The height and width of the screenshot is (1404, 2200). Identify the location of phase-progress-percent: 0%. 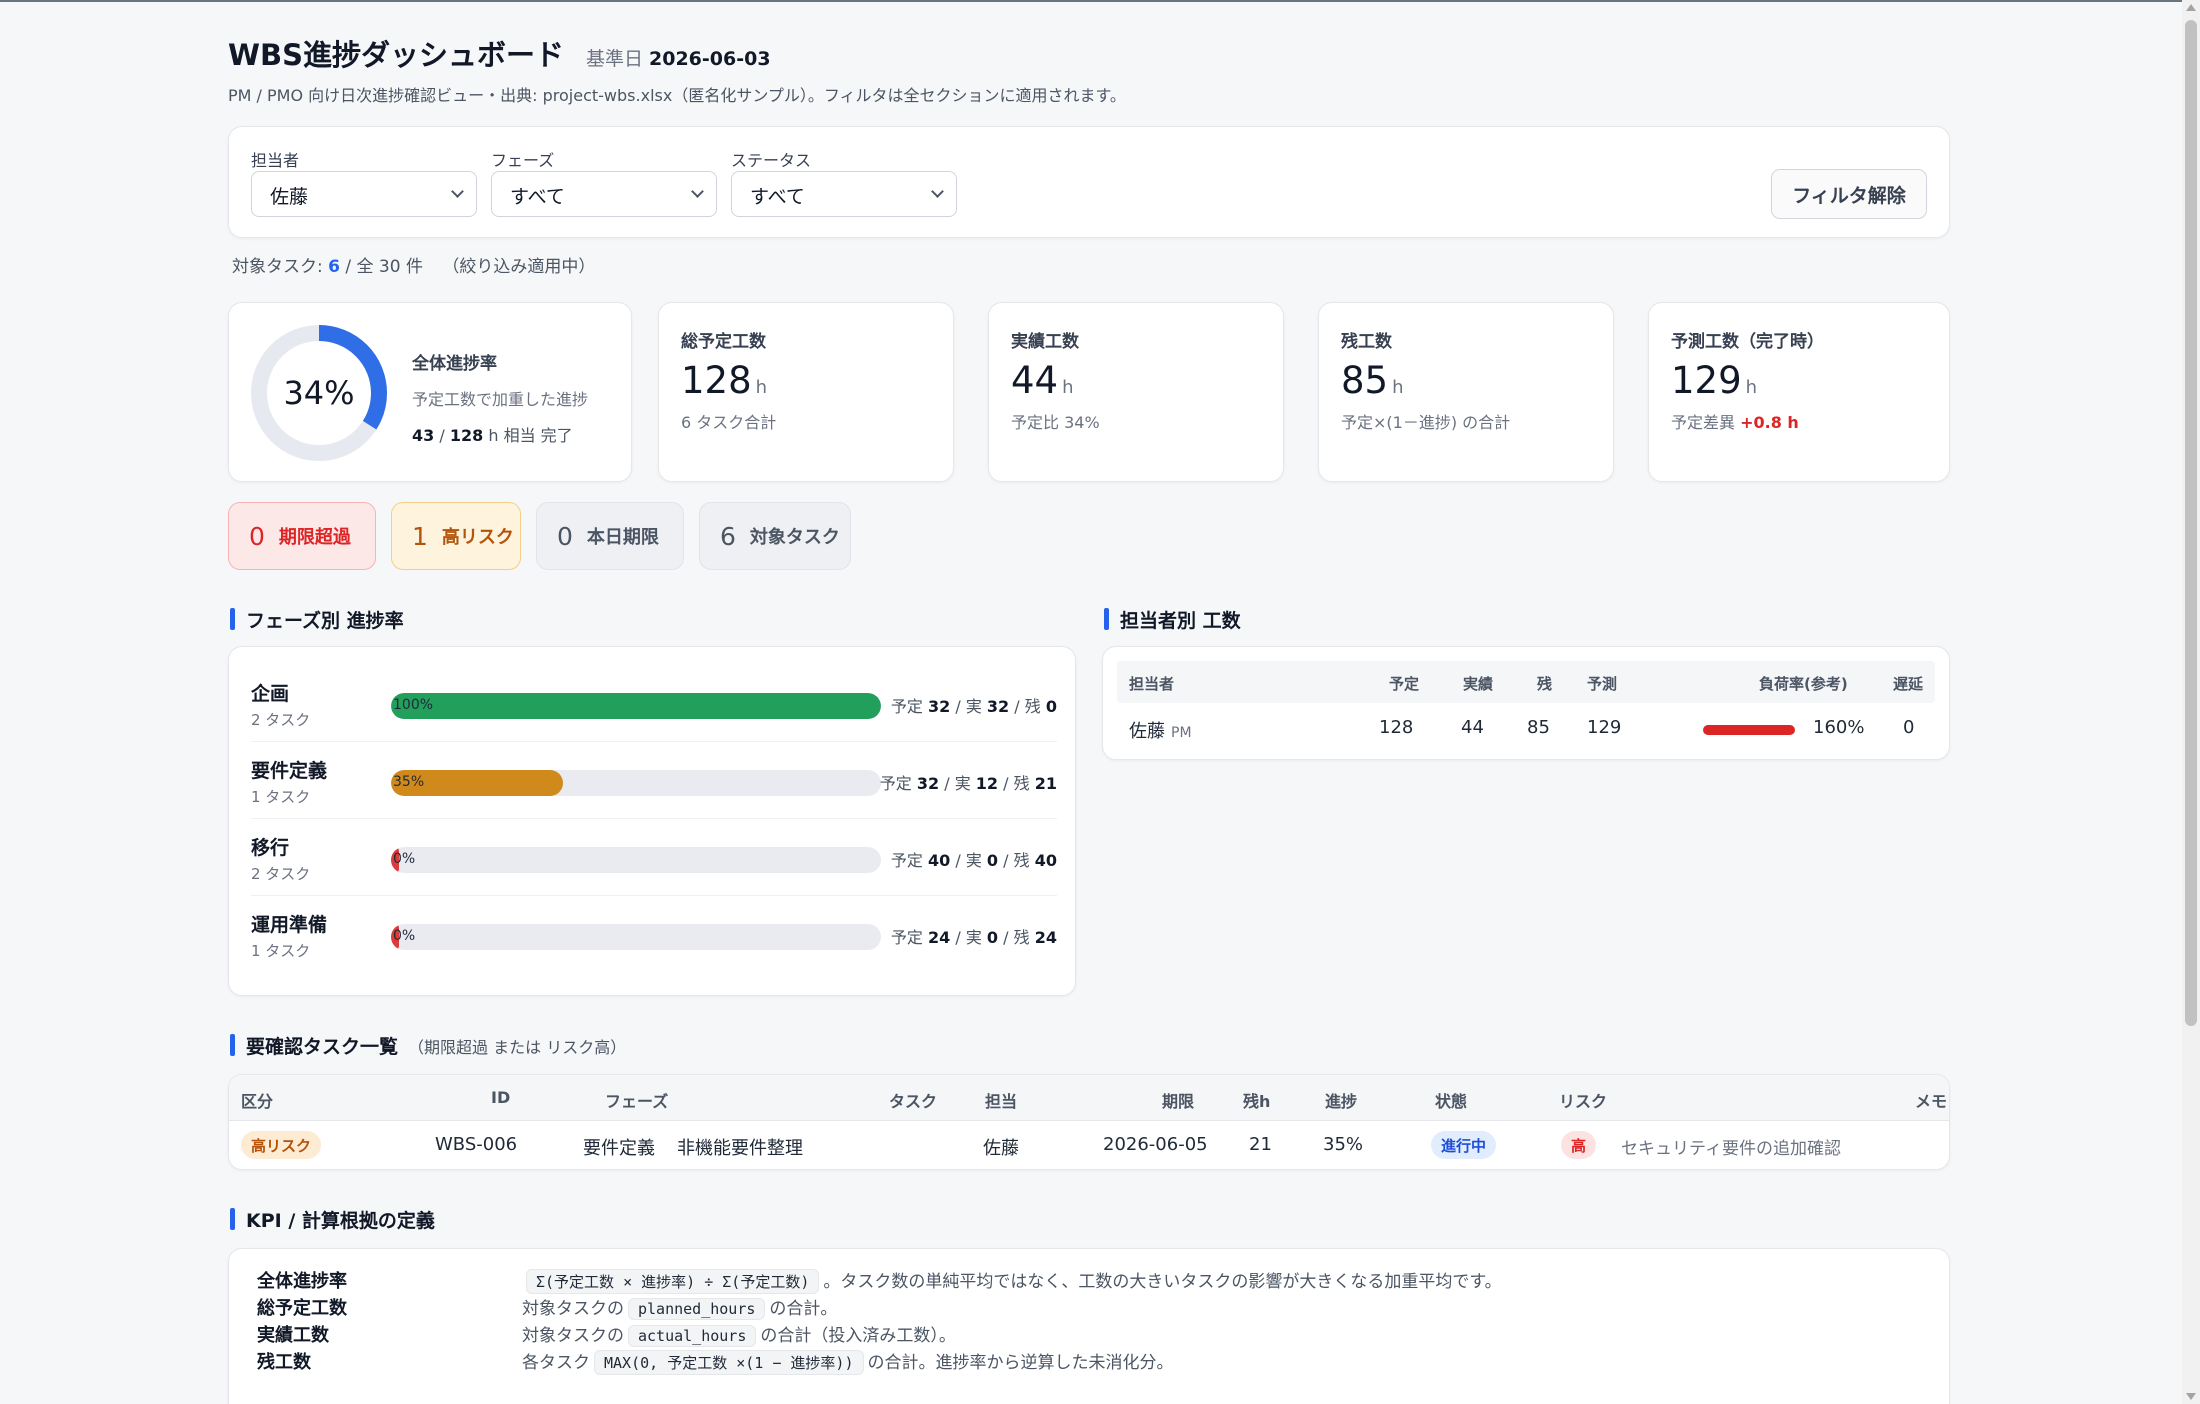
(404, 859).